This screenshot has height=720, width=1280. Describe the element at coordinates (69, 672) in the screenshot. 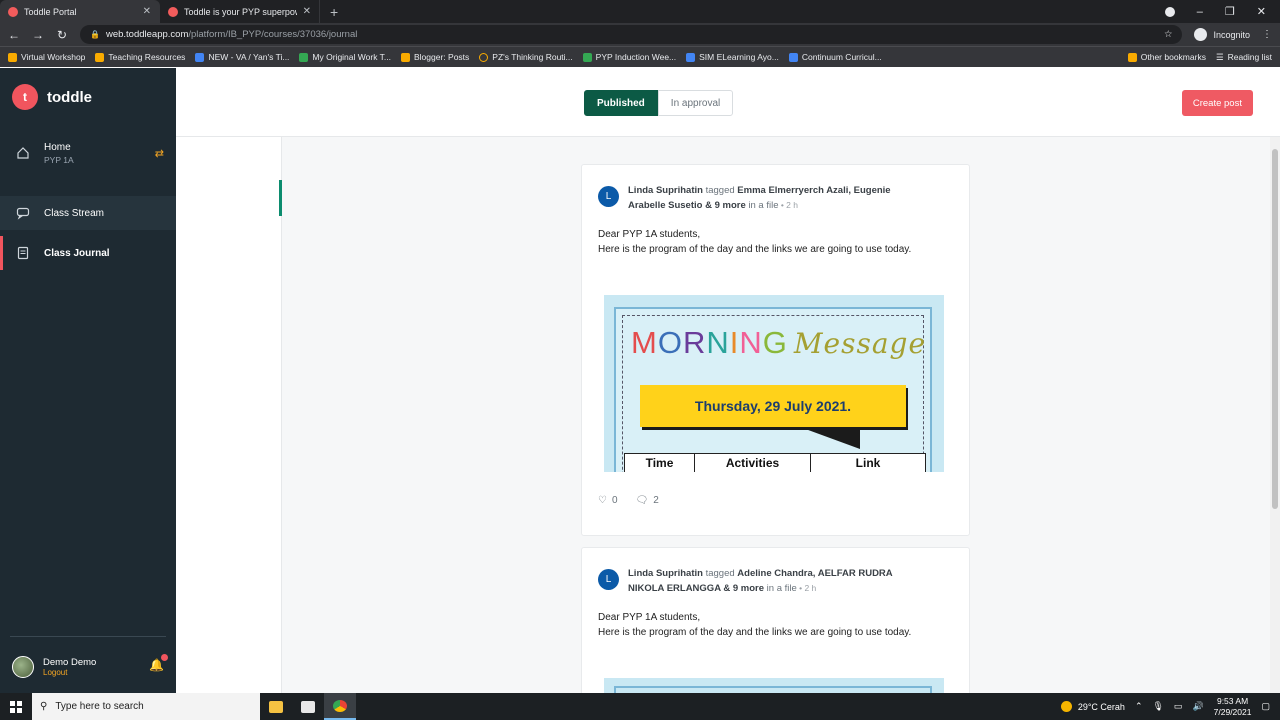

I see `logout-link: Logout` at that location.